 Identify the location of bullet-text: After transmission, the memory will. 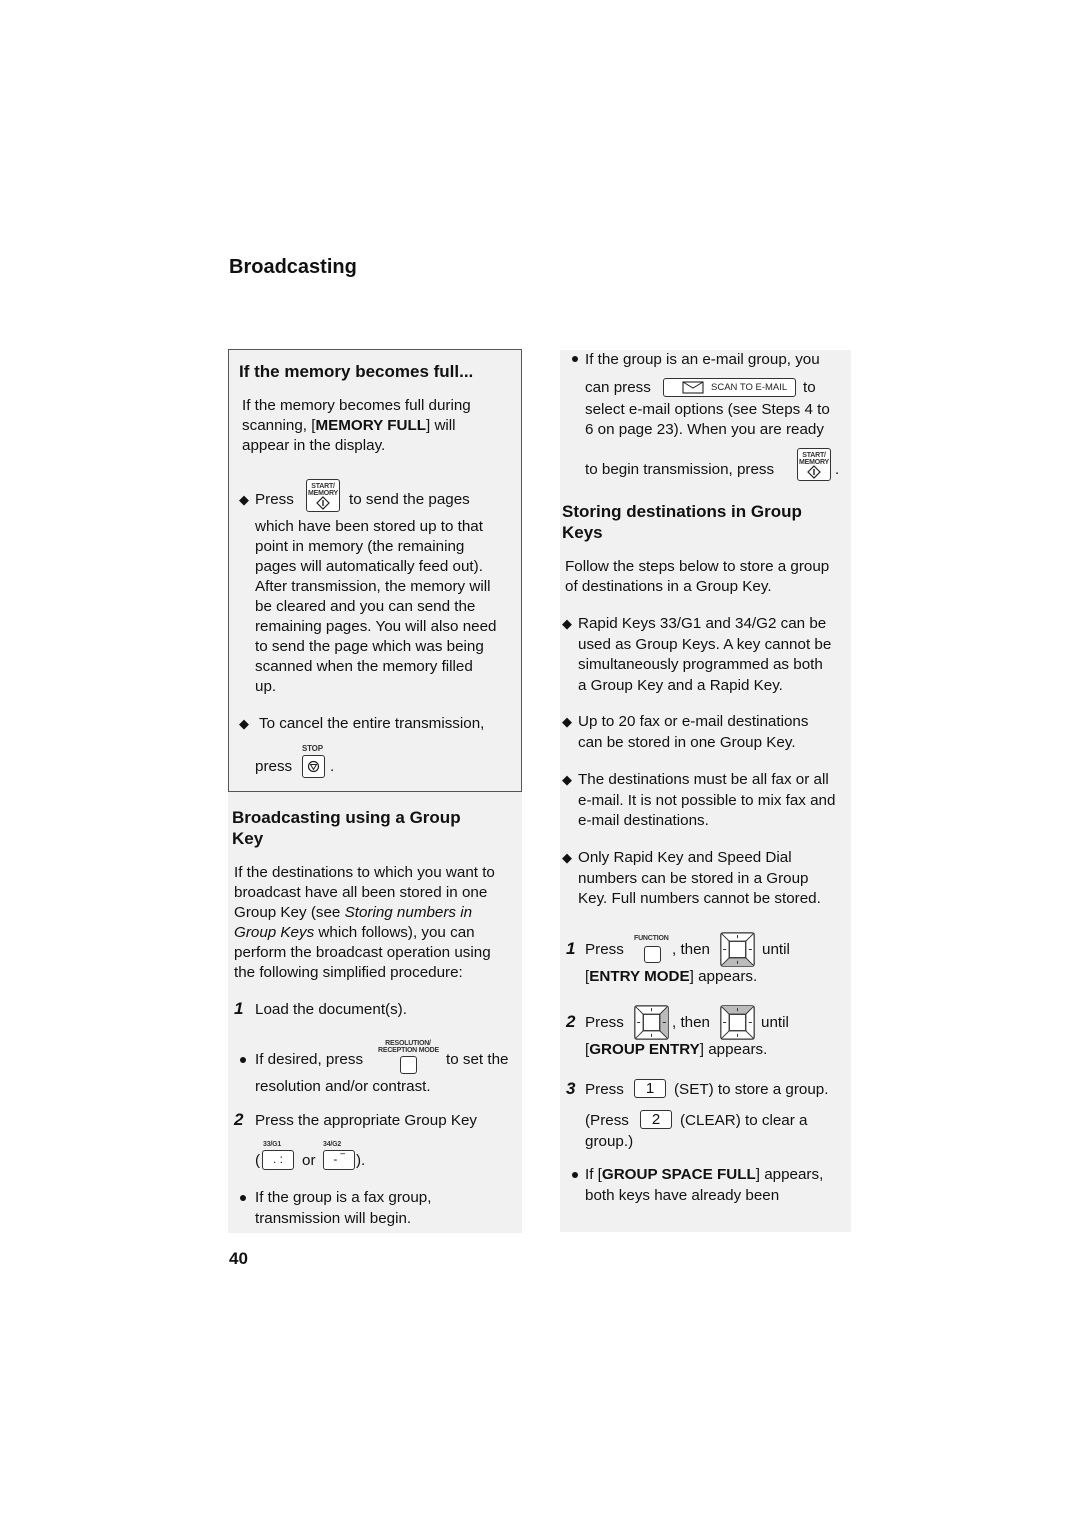
(373, 586).